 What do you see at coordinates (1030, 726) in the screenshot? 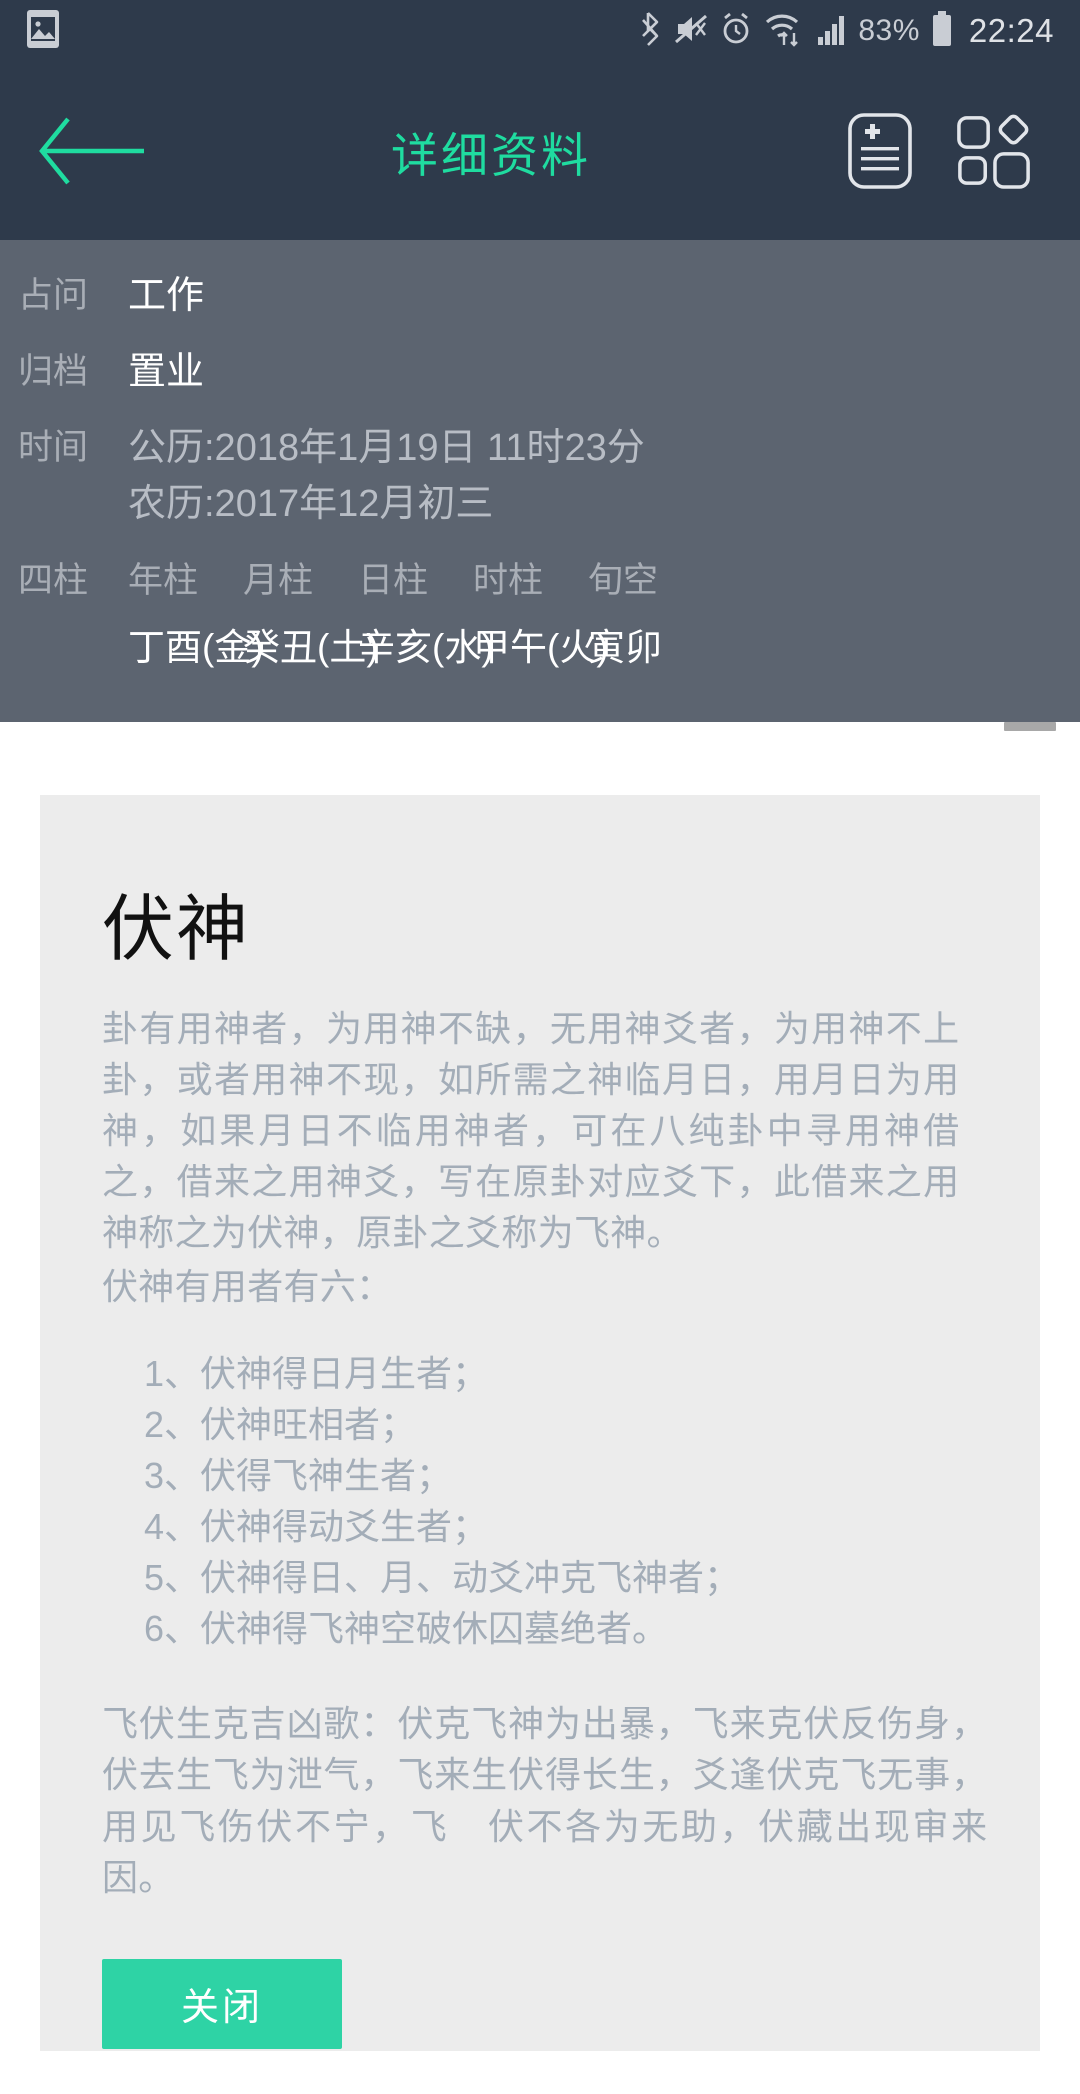
I see `scrollbar-thumb` at bounding box center [1030, 726].